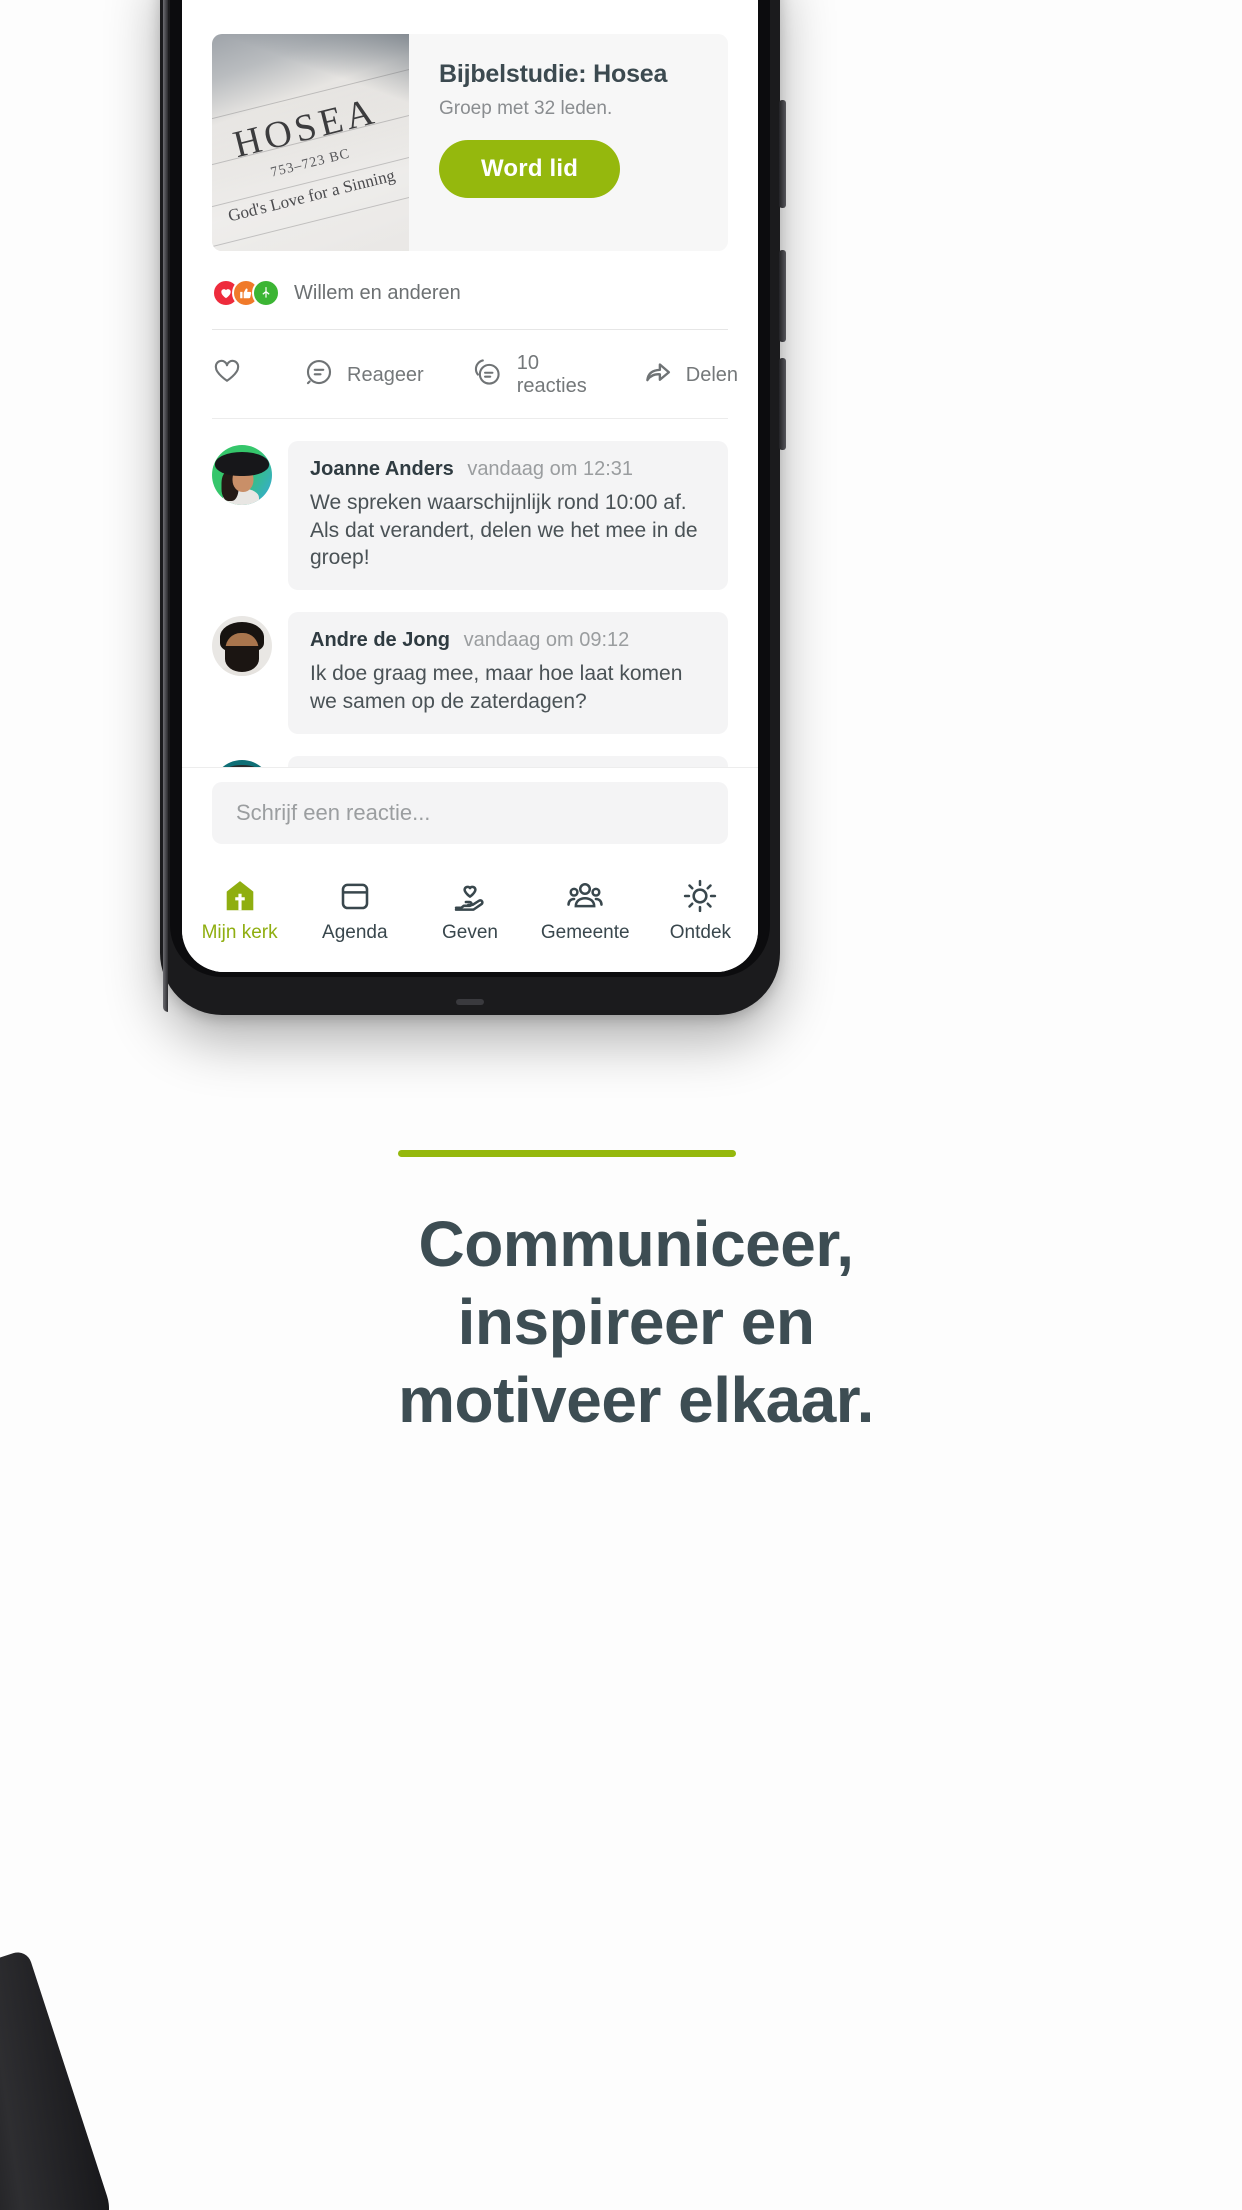  I want to click on stylus-decoration, so click(60, 2079).